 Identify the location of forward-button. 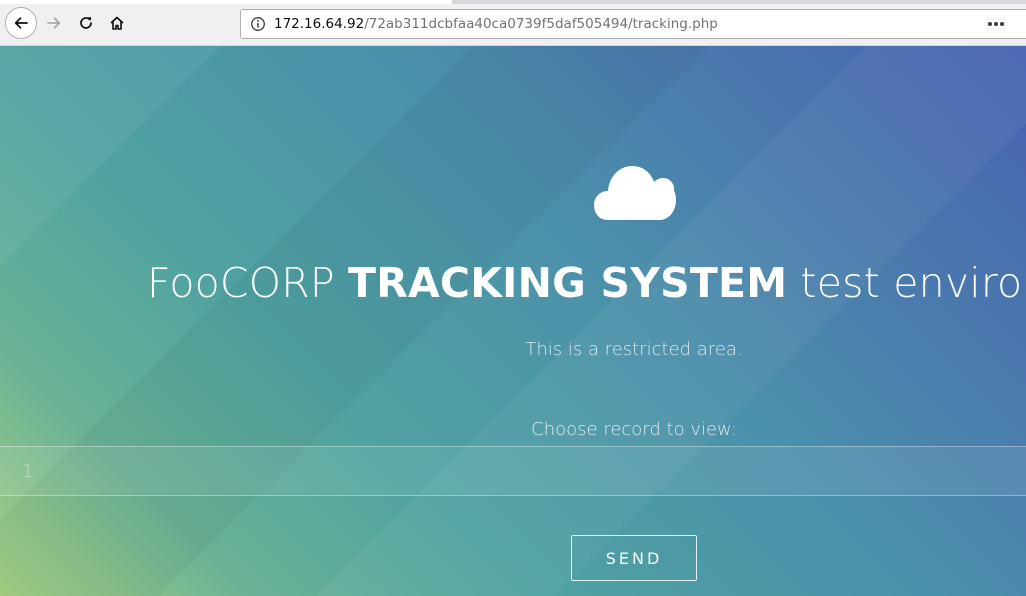
(54, 23).